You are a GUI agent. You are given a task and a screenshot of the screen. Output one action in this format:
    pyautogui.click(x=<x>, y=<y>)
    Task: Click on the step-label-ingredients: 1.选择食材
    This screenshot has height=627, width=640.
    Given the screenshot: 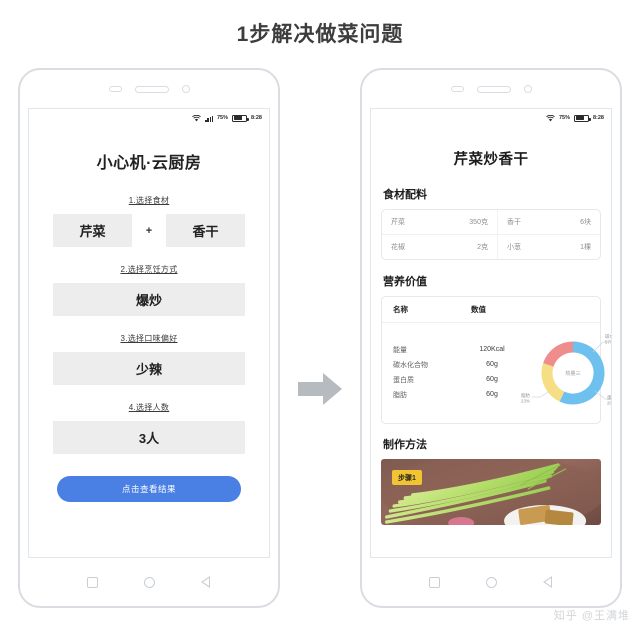 What is the action you would take?
    pyautogui.click(x=149, y=200)
    